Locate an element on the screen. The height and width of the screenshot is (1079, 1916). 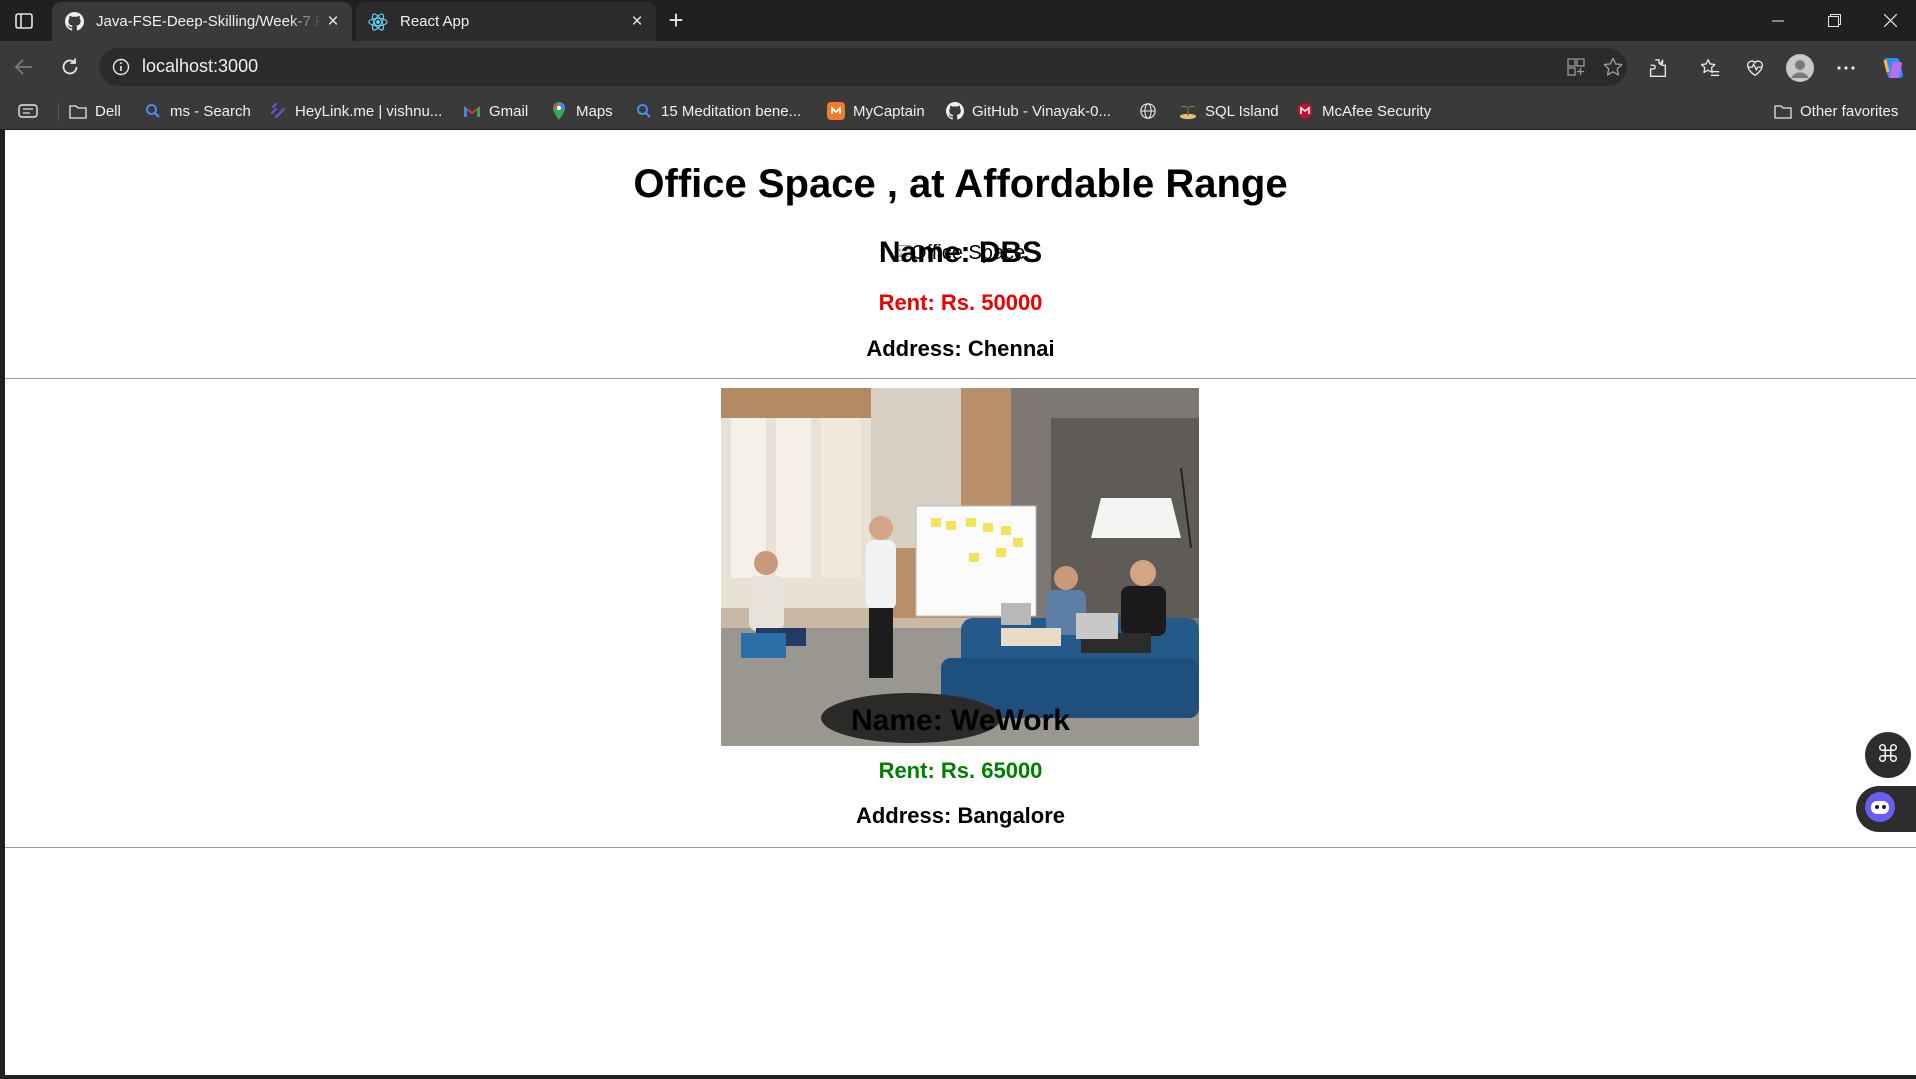
browser-toolbar: localhost:3000 is located at coordinates (958, 67).